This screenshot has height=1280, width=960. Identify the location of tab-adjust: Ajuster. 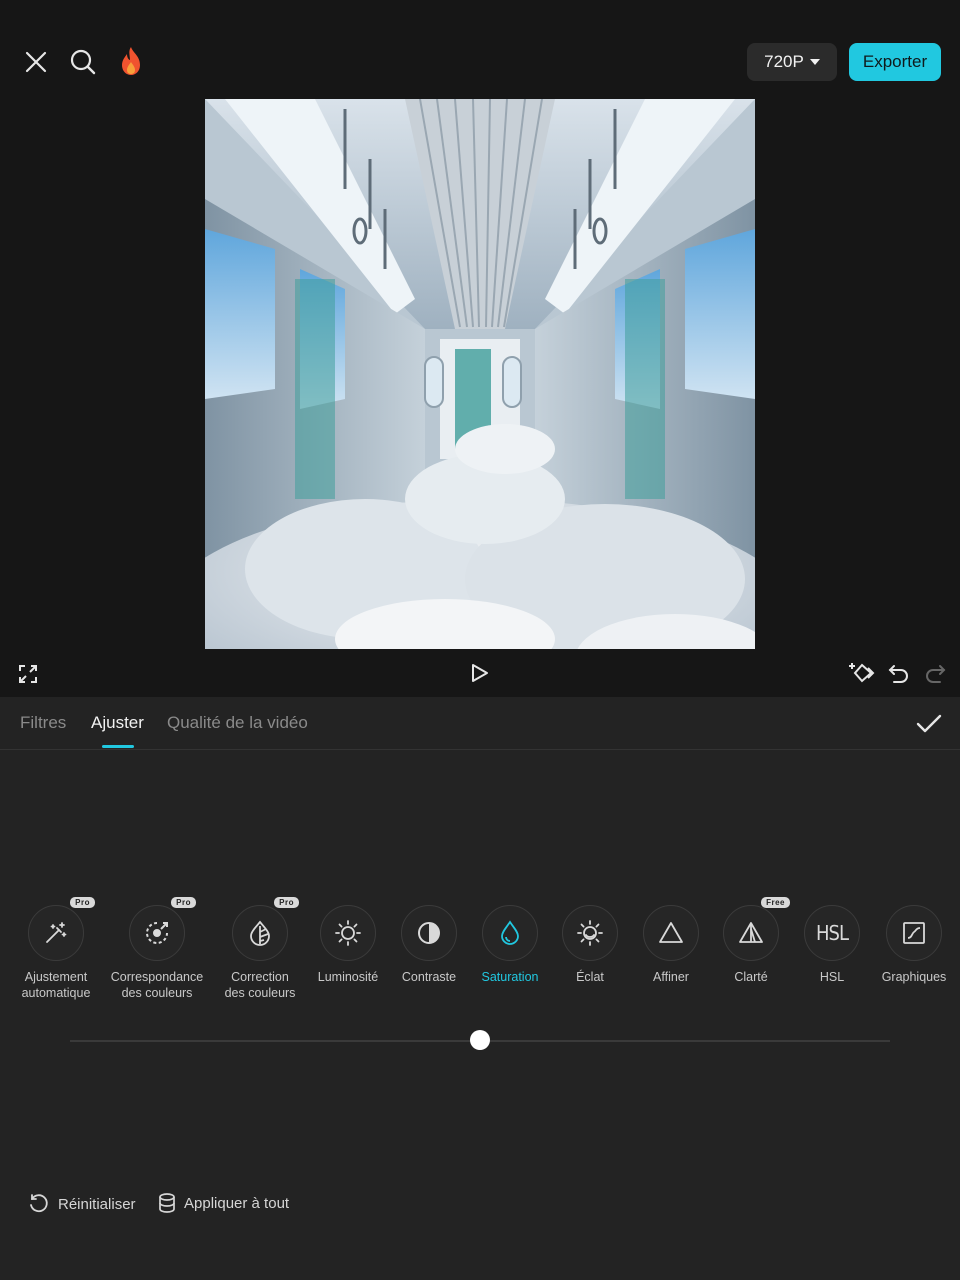
(117, 723).